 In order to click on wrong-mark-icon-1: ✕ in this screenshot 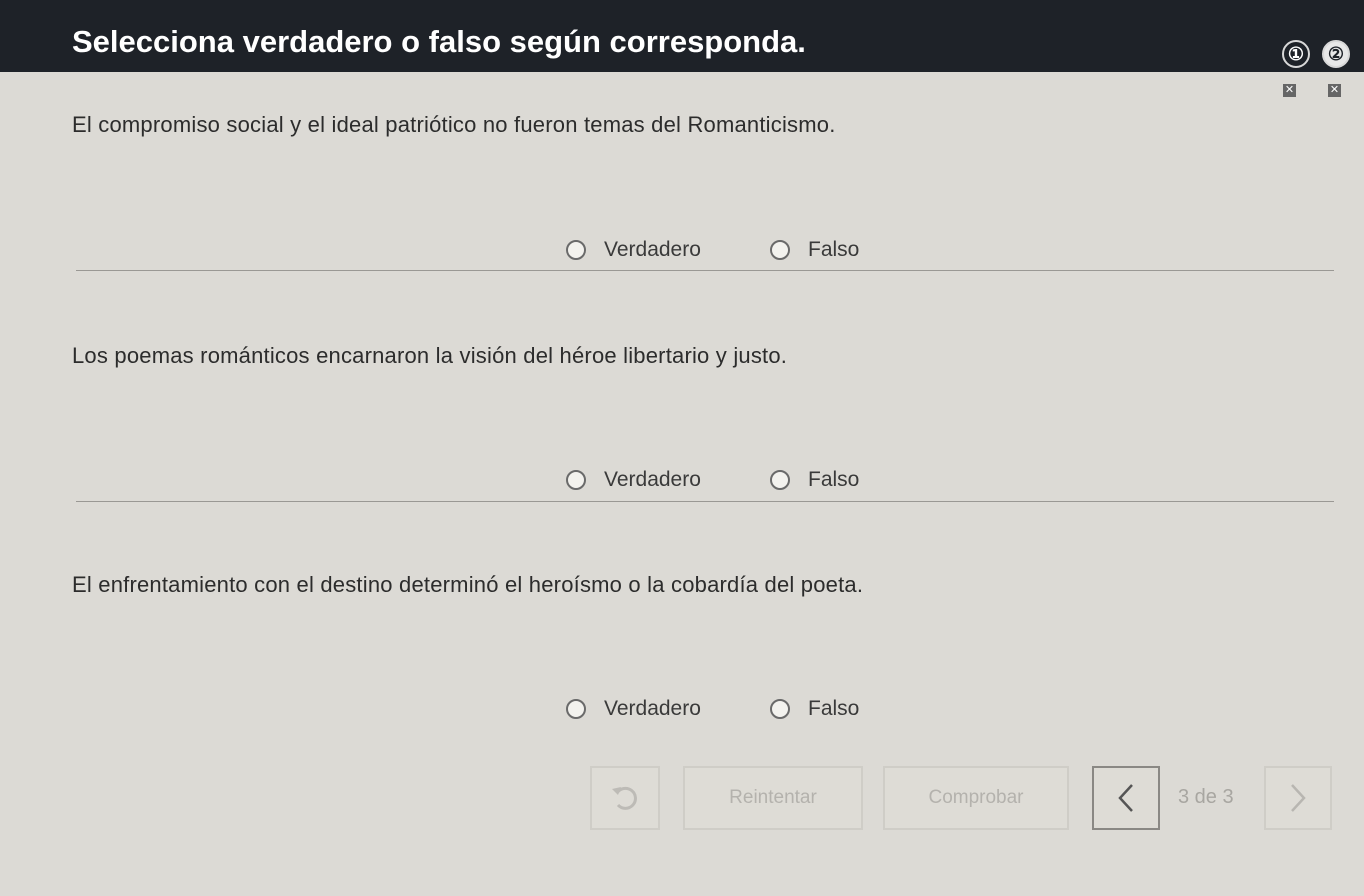, I will do `click(1289, 90)`.